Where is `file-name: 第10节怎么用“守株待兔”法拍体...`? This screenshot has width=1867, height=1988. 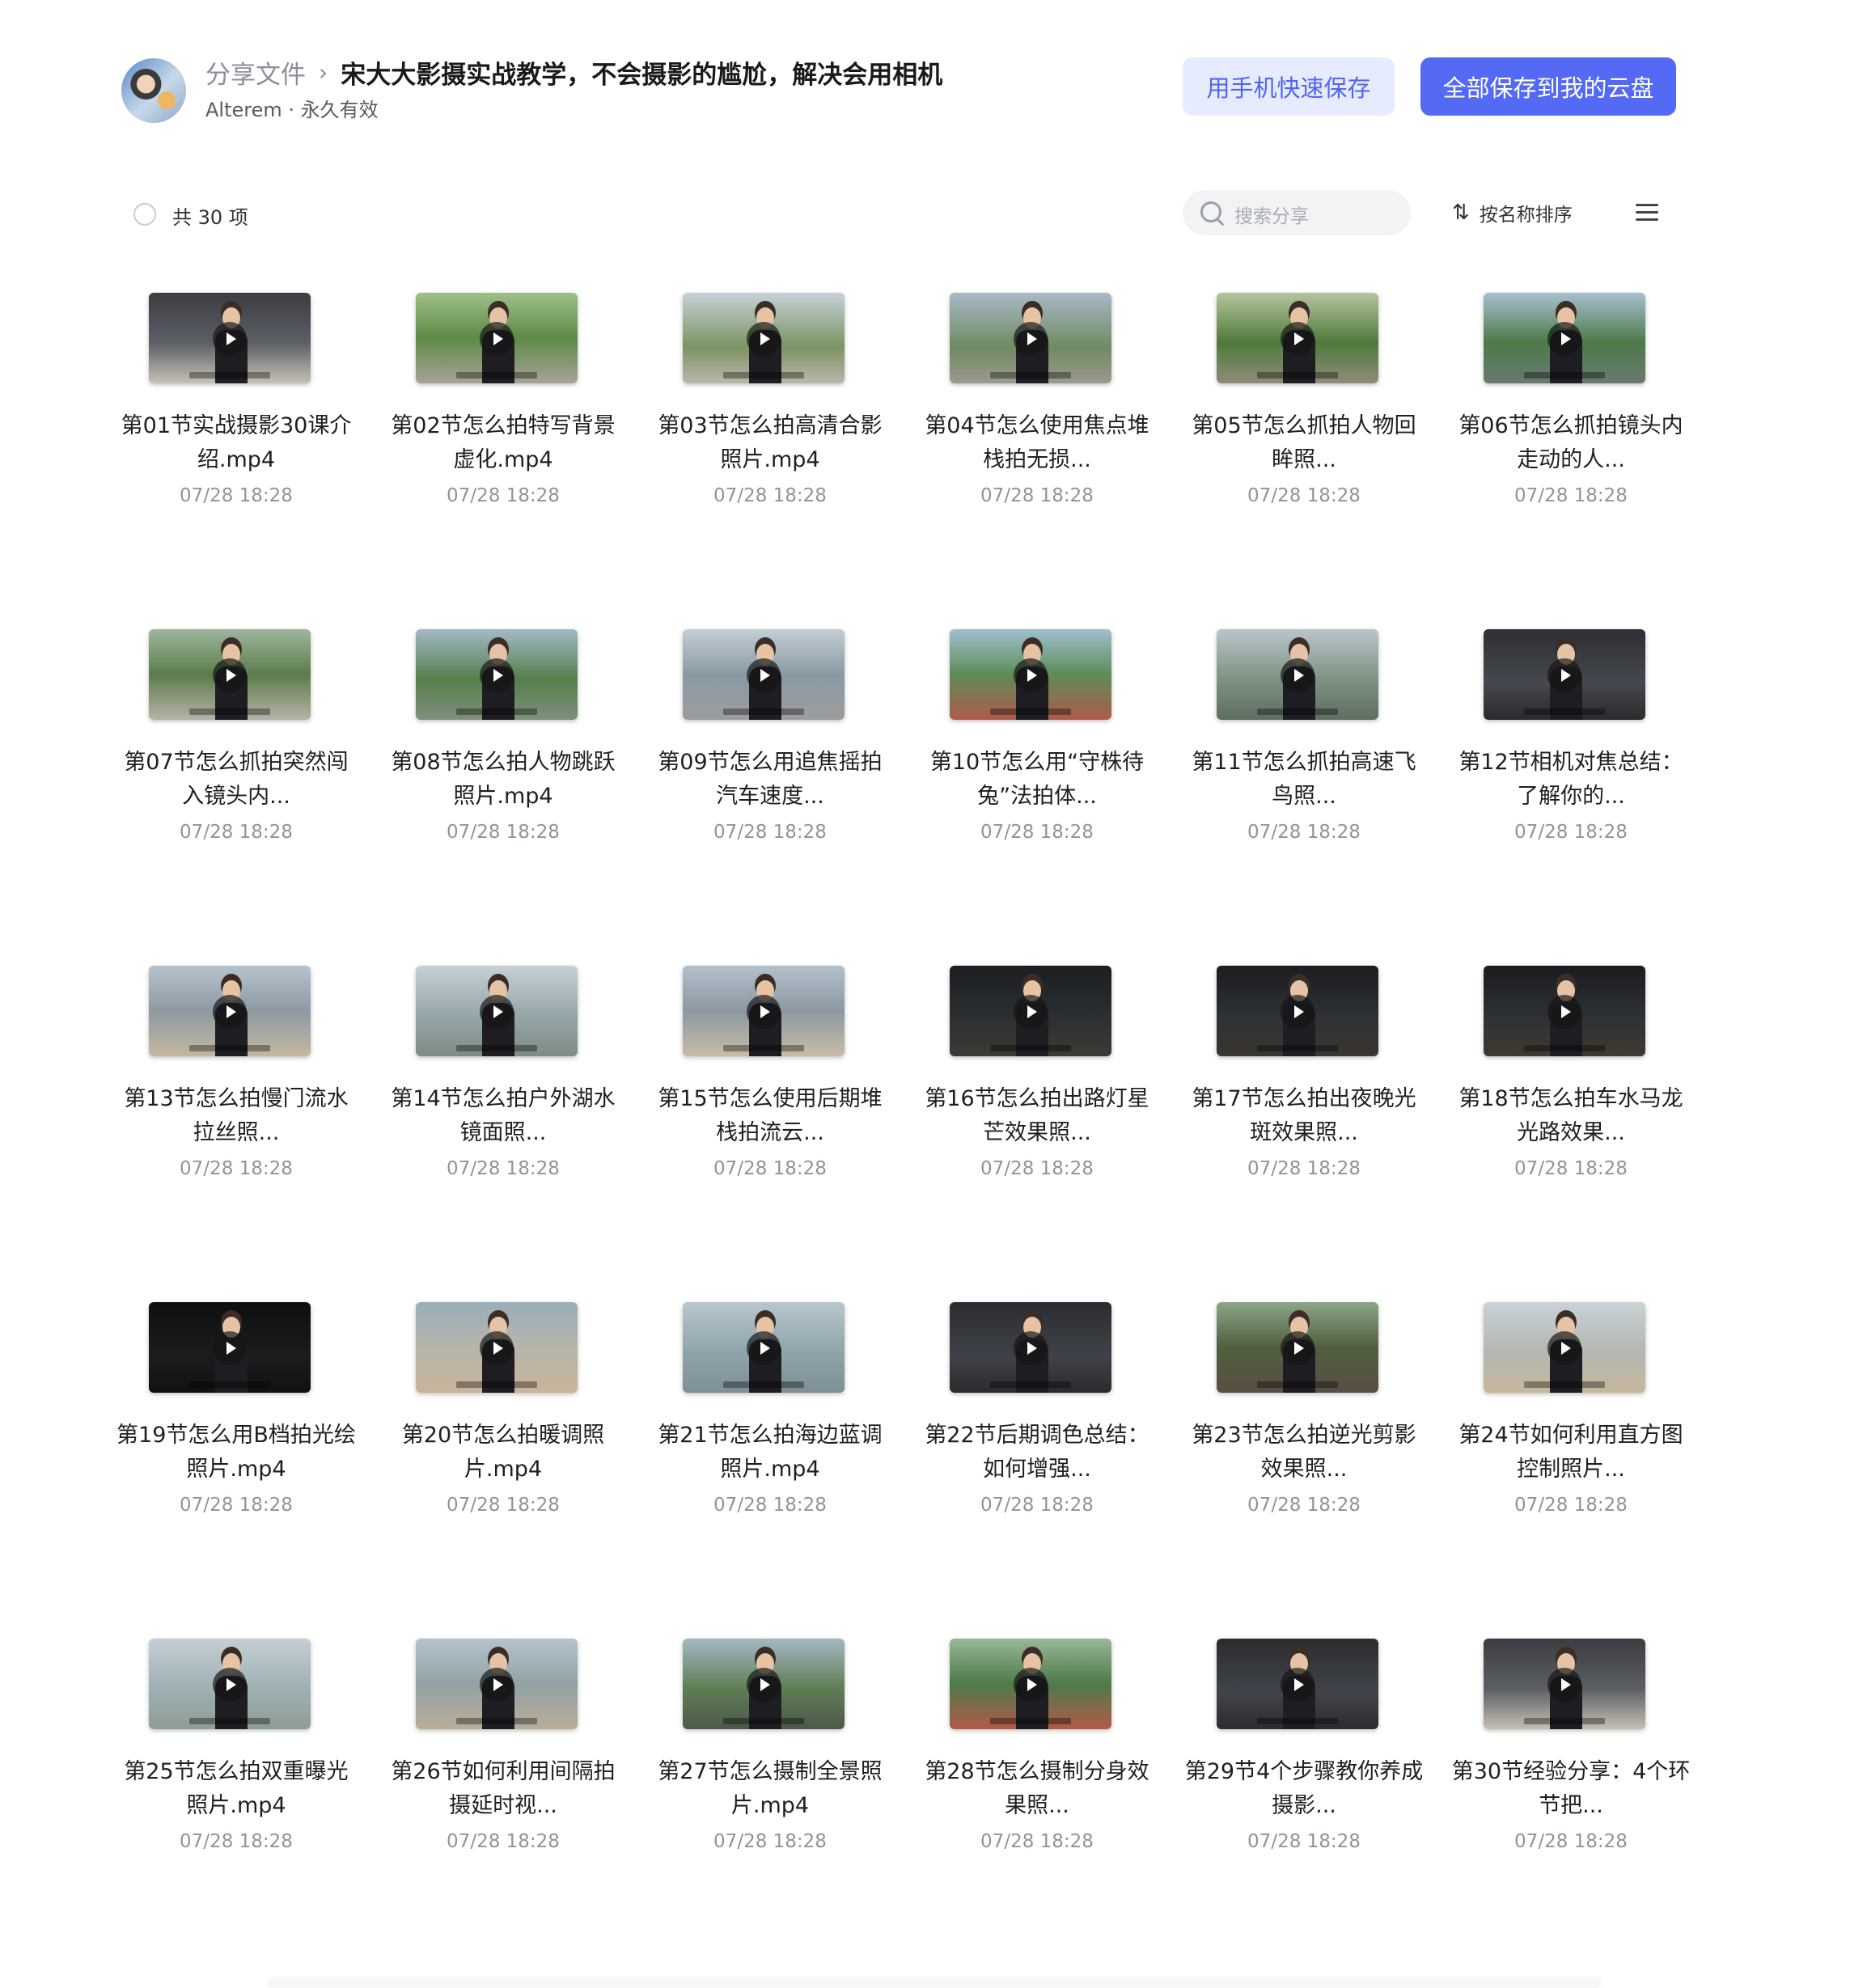
file-name: 第10节怎么用“守株待兔”法拍体... is located at coordinates (1037, 780).